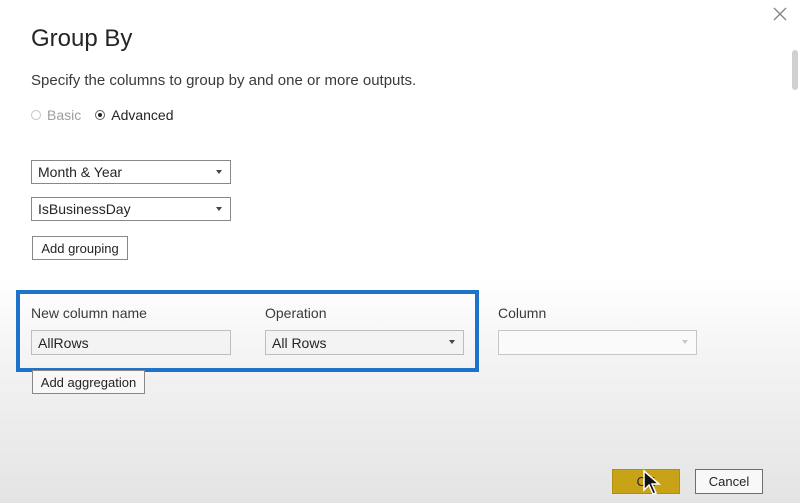 The height and width of the screenshot is (503, 800). Describe the element at coordinates (100, 115) in the screenshot. I see `radio-advanced-indicator` at that location.